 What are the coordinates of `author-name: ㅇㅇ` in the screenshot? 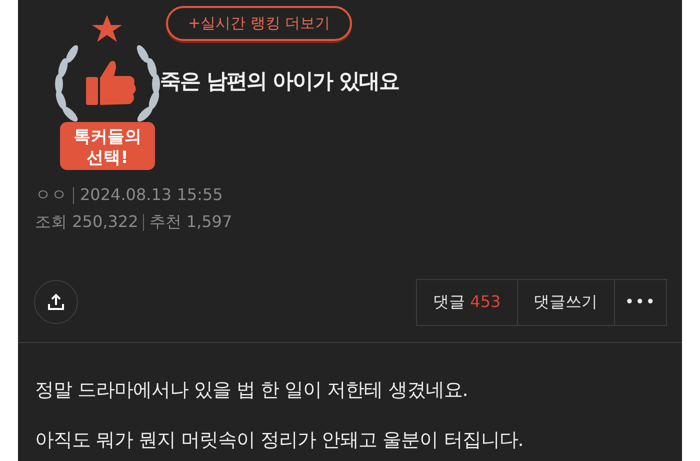 It's located at (51, 194).